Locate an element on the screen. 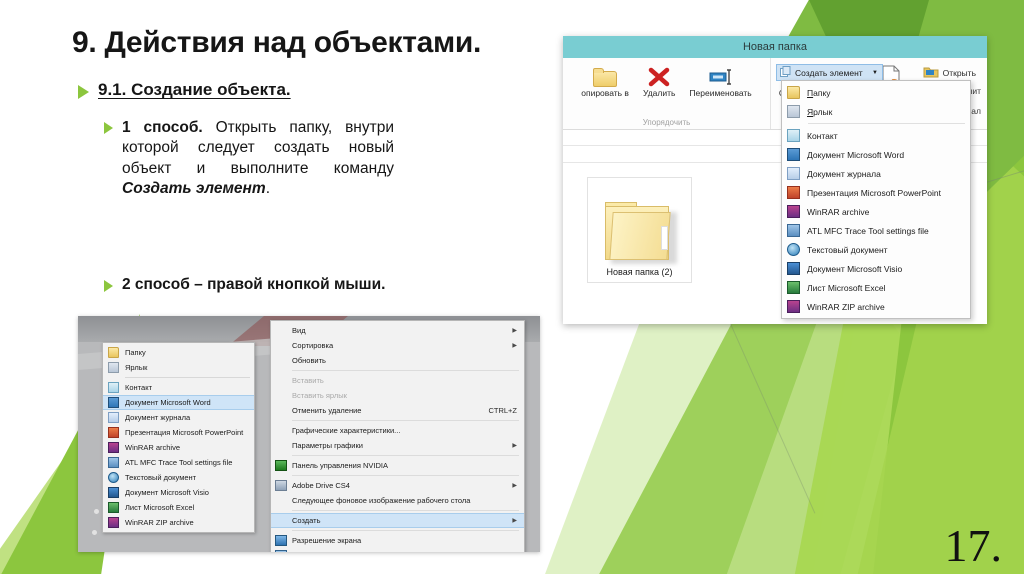  winrar-zip-icon is located at coordinates (793, 306).